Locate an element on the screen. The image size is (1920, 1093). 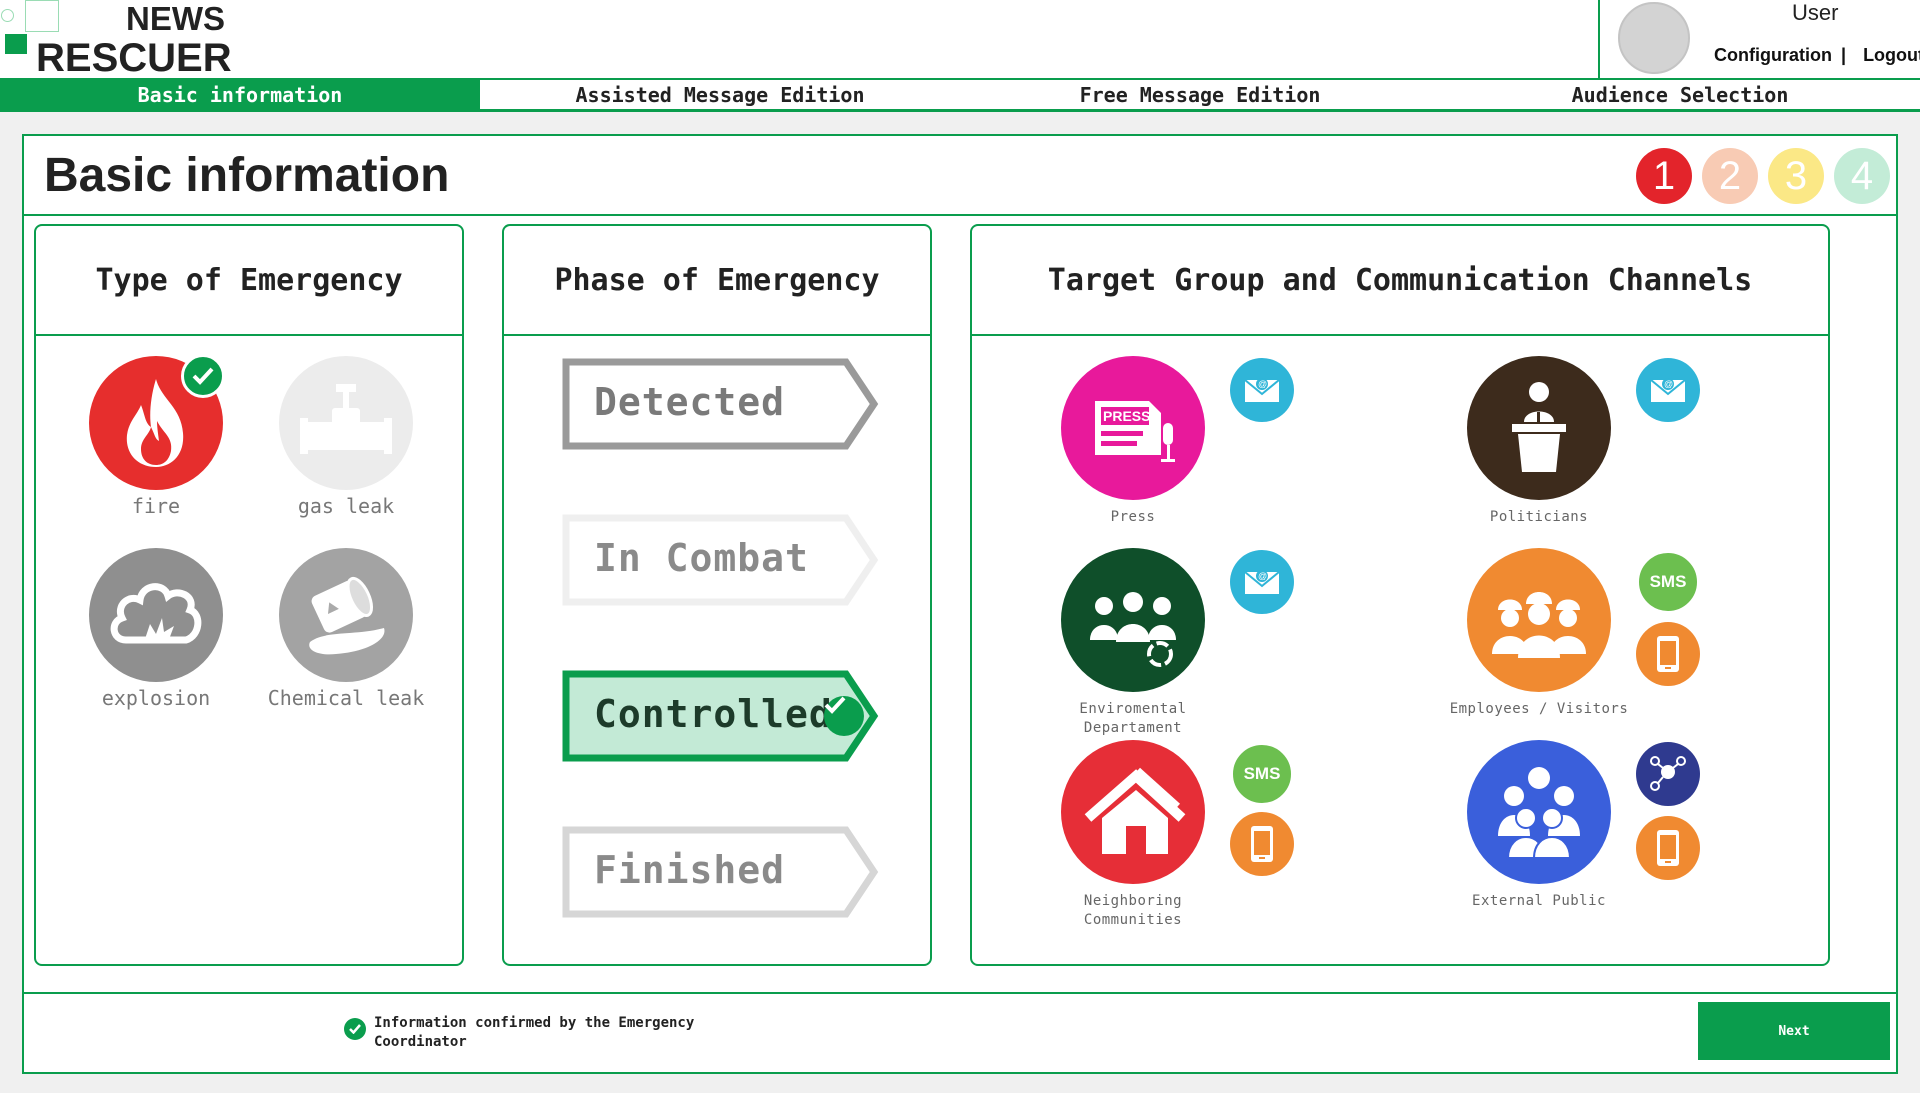
target-group-label: Neighboring Communities is located at coordinates (1133, 910).